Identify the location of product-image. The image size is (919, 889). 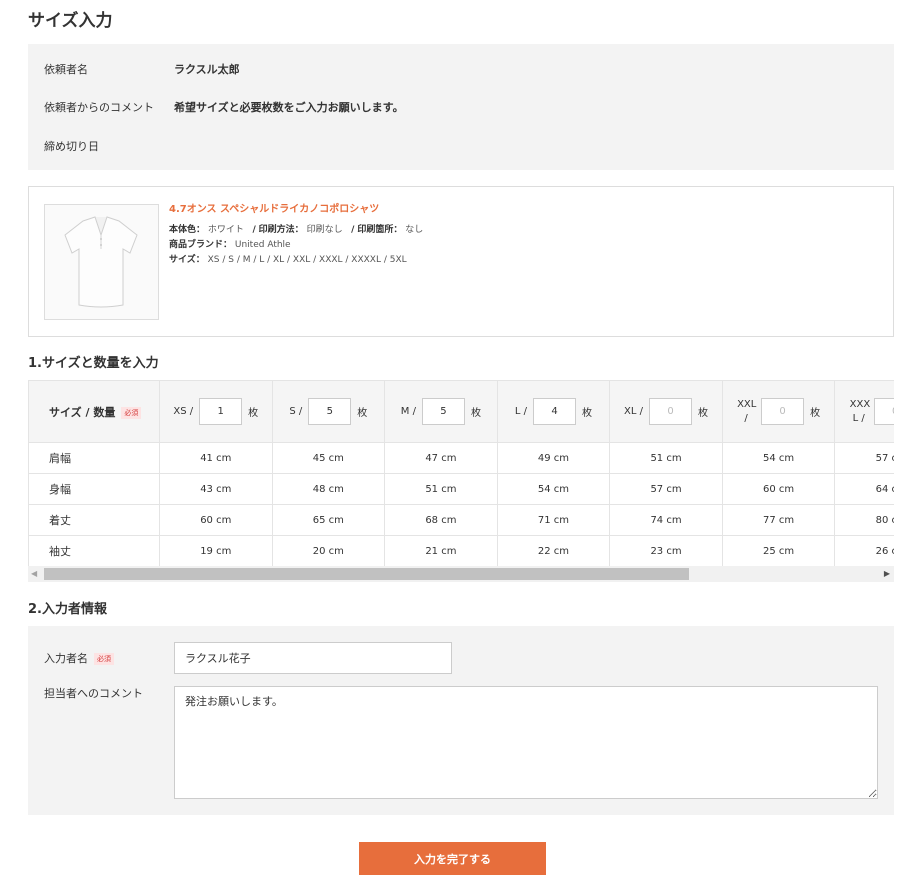
(101, 262).